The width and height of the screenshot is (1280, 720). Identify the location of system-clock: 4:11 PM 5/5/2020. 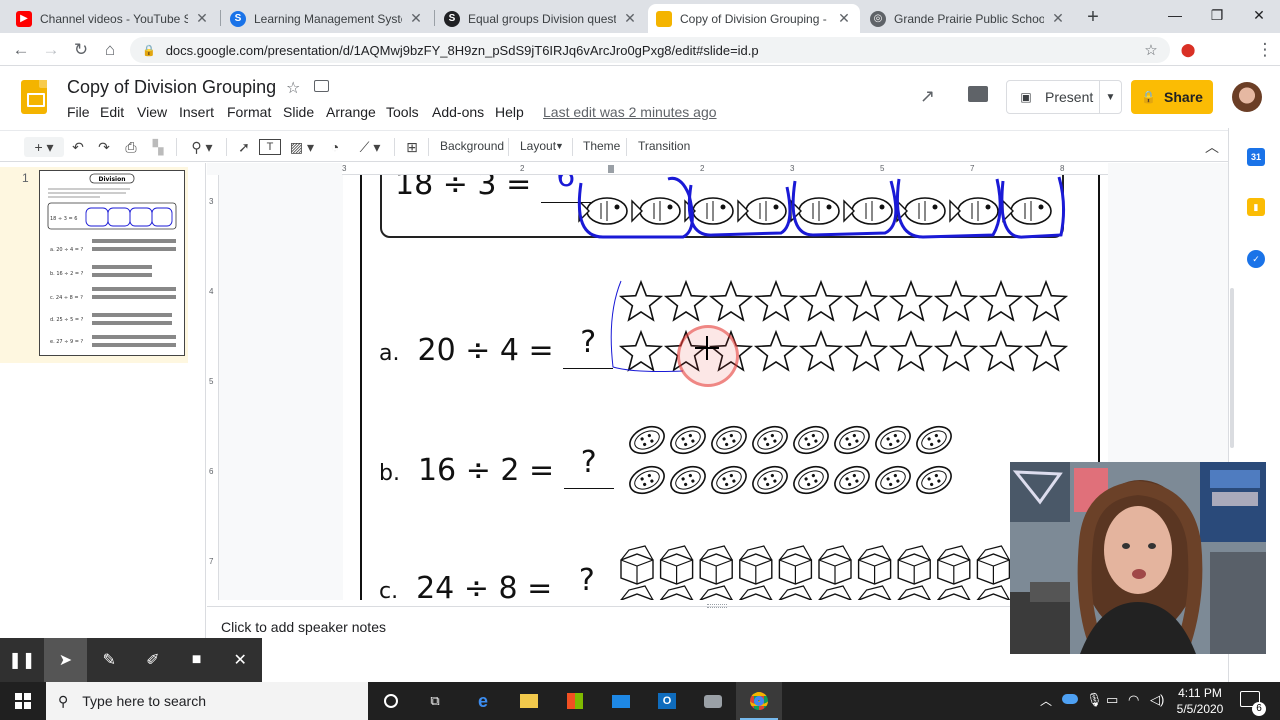
(1200, 701).